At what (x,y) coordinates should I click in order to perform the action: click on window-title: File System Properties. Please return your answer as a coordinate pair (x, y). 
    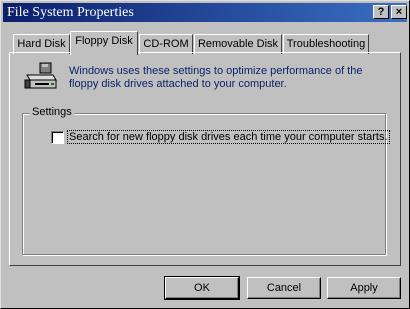
    Looking at the image, I should click on (70, 12).